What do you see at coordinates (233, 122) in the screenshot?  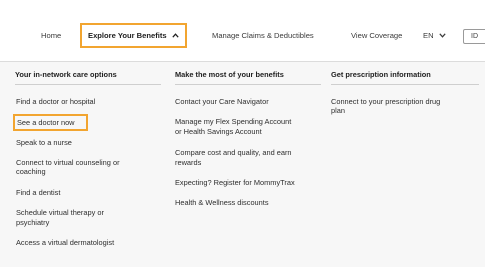 I see `link-flex-spending: Manage my Flex Spending Account` at bounding box center [233, 122].